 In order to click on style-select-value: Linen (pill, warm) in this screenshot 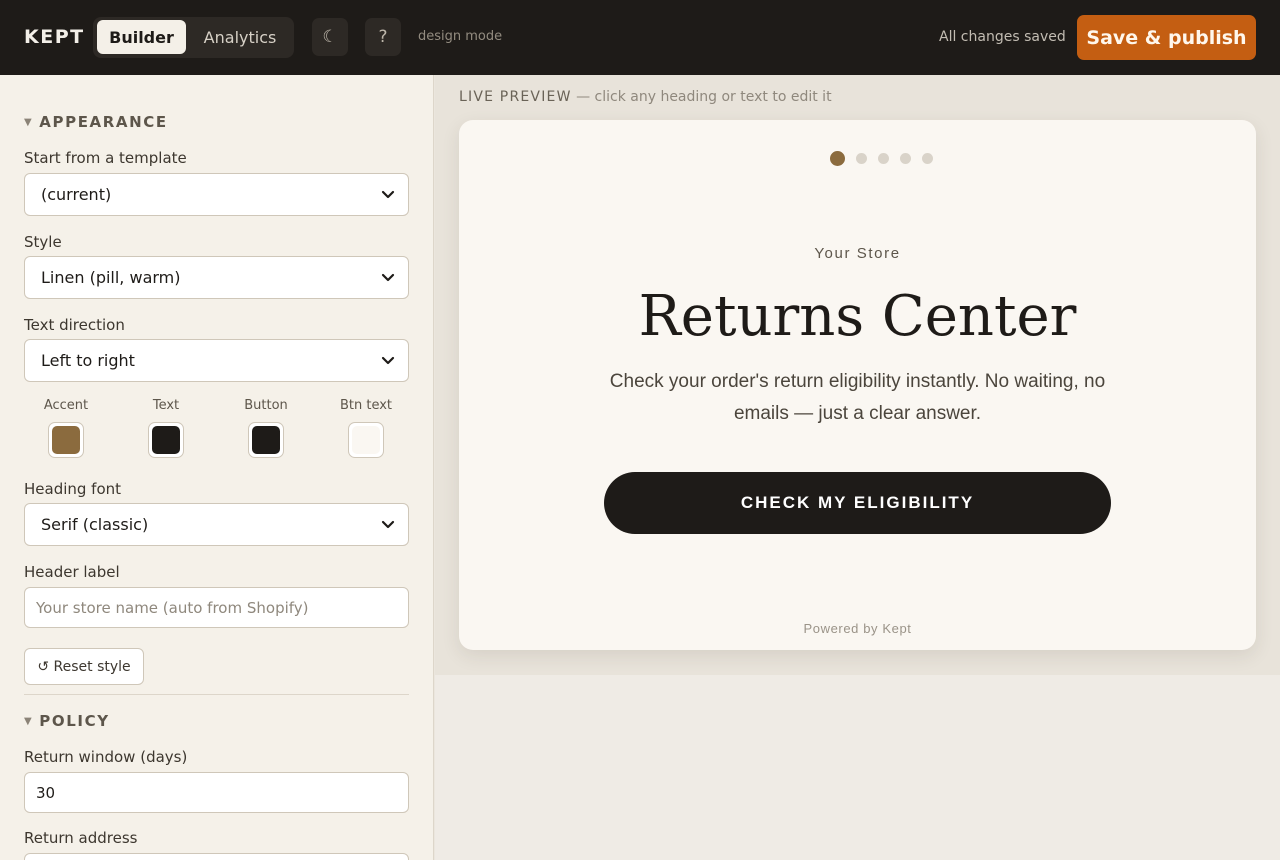, I will do `click(111, 277)`.